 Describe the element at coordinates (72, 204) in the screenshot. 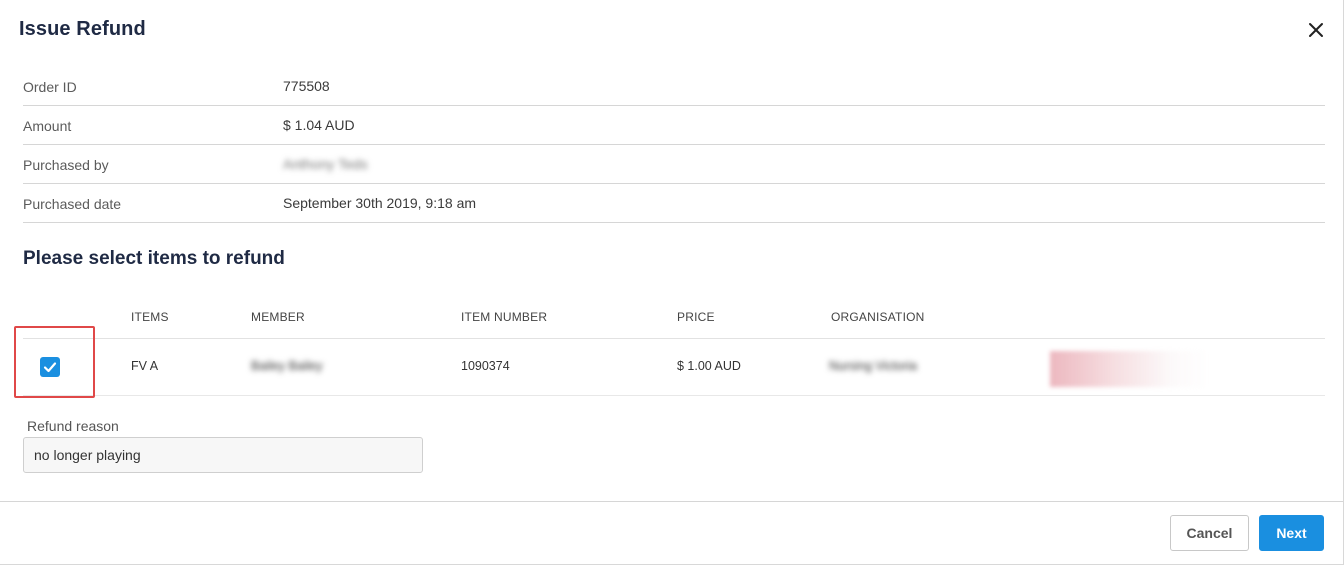

I see `purchased-date-label: Purchased date` at that location.